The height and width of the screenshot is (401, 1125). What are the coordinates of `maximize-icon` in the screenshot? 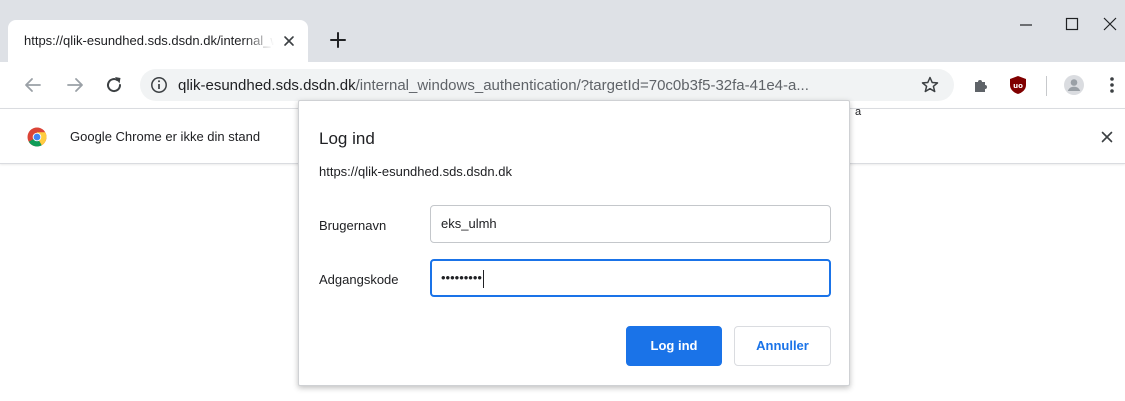 It's located at (1072, 24).